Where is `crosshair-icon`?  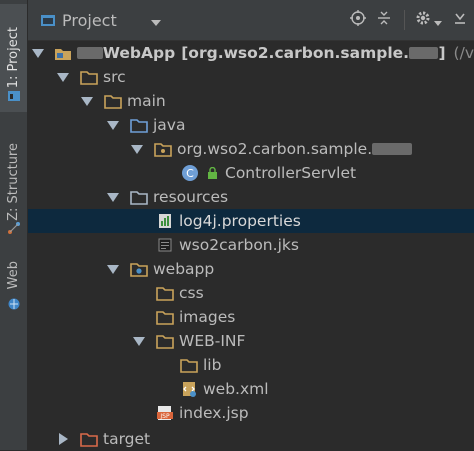 crosshair-icon is located at coordinates (358, 20).